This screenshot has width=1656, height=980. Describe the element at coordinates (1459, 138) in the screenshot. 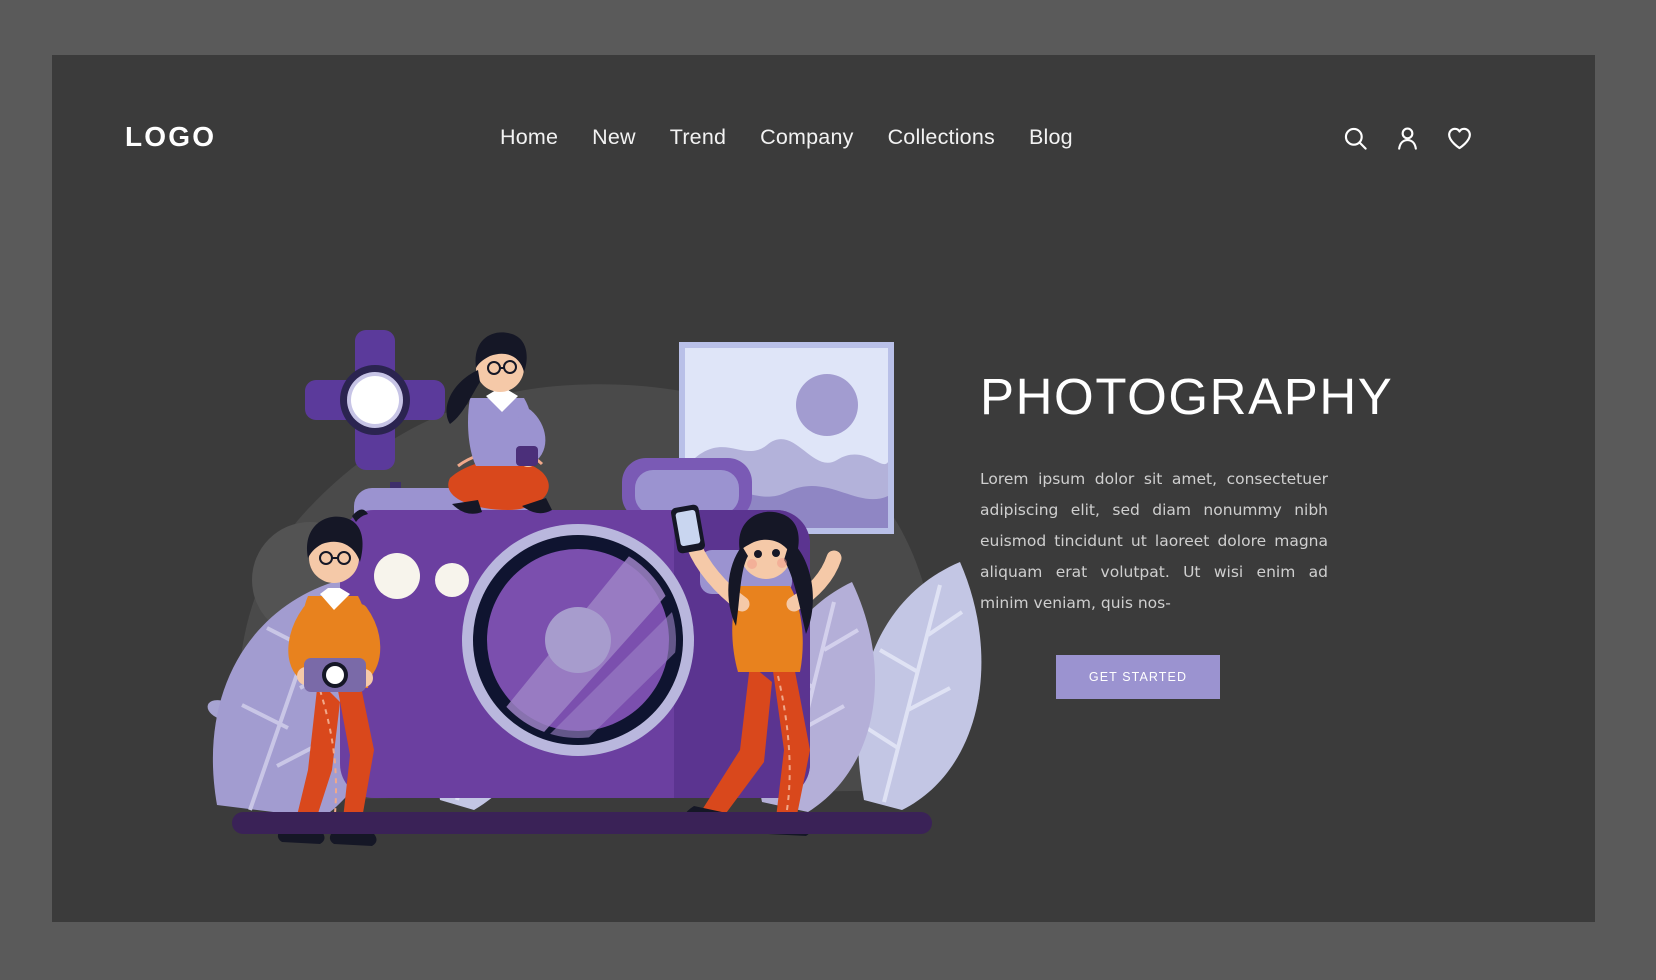

I see `heart-icon` at that location.